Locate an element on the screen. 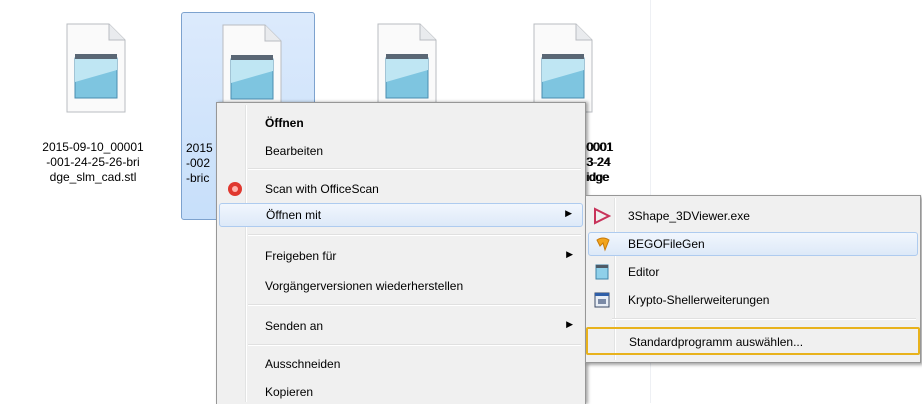 This screenshot has width=922, height=404. menu-item-label: Öffnen mit is located at coordinates (294, 215).